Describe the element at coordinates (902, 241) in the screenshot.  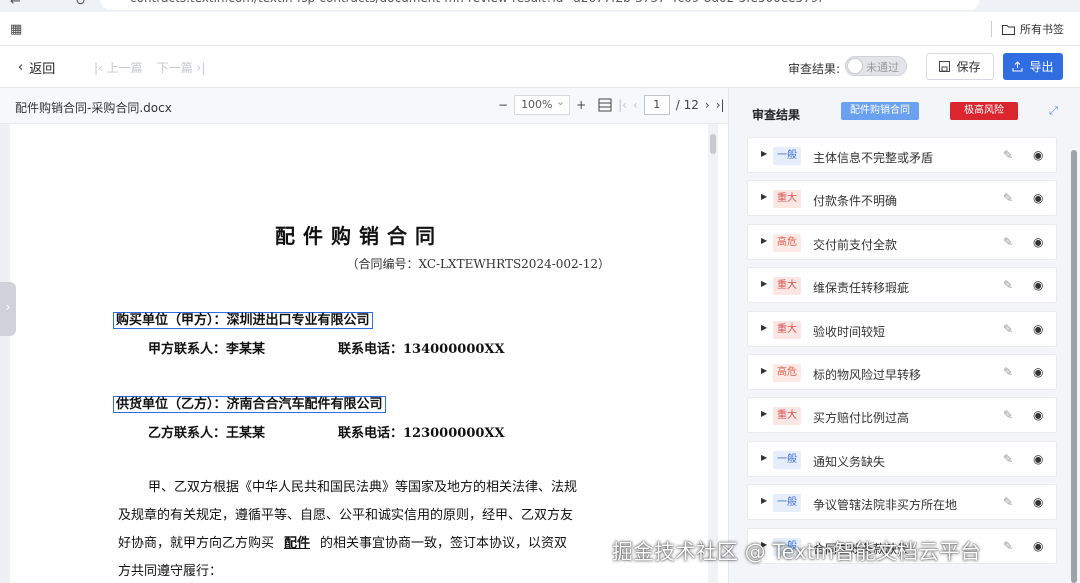
I see `risk-item: ▶ 高危 交付前支付全款 ✎ ◉` at that location.